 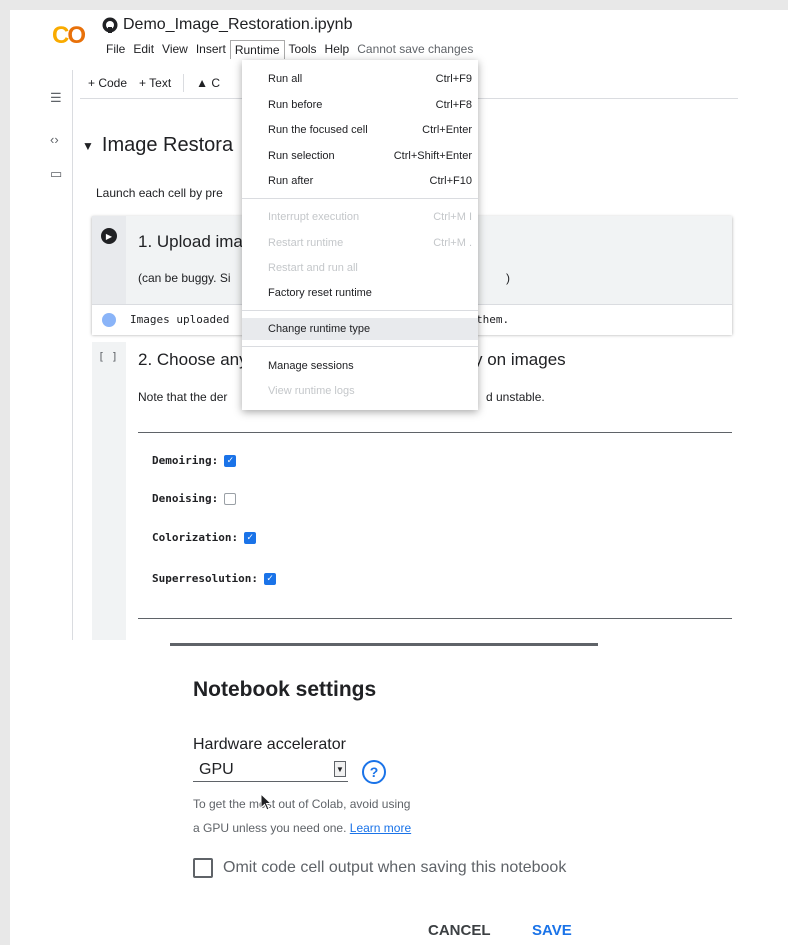 I want to click on drive-icon: ▲, so click(x=202, y=83).